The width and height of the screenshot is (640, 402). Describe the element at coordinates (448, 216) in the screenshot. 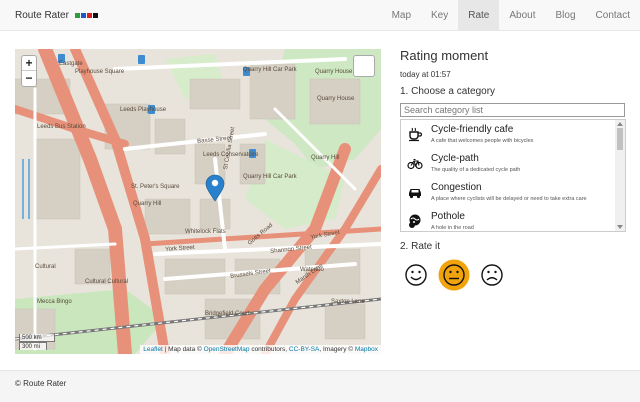

I see `category-name: Pothole` at that location.